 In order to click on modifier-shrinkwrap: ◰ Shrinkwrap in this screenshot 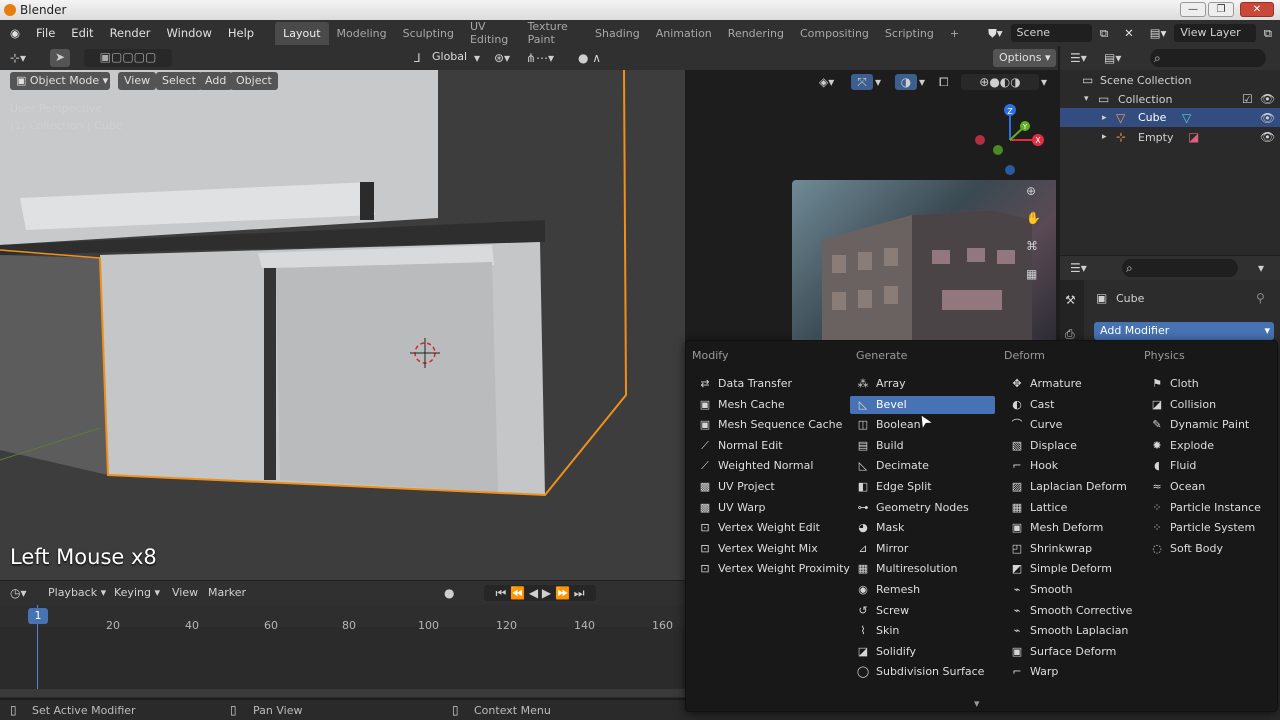, I will do `click(1074, 549)`.